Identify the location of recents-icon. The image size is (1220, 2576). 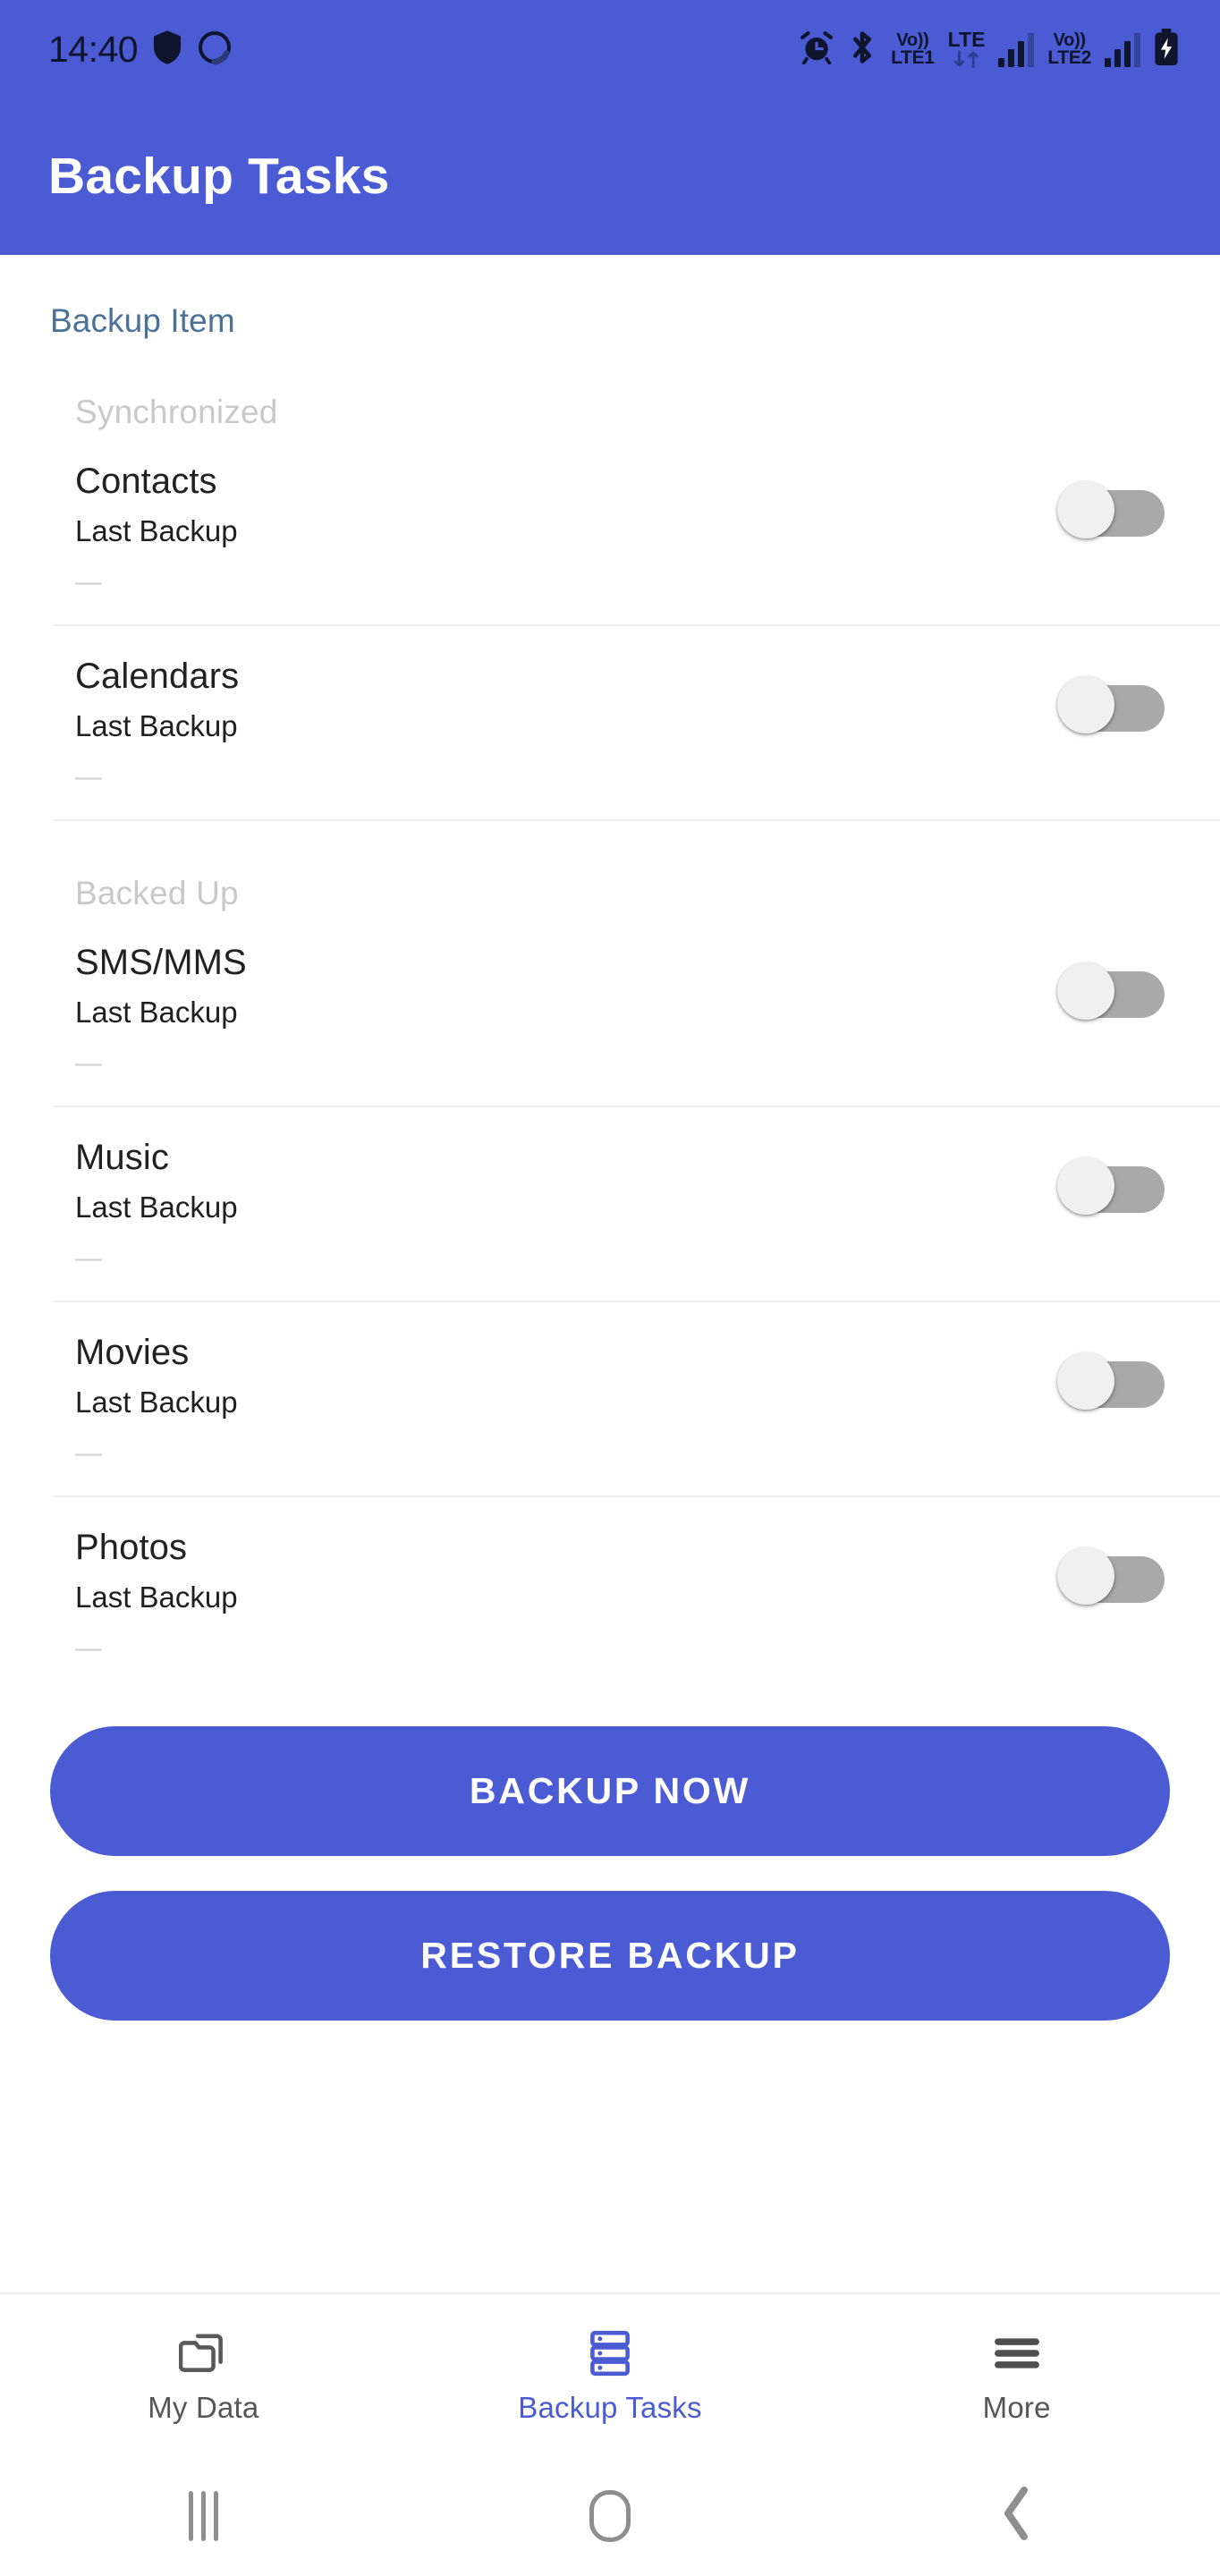
(203, 2515).